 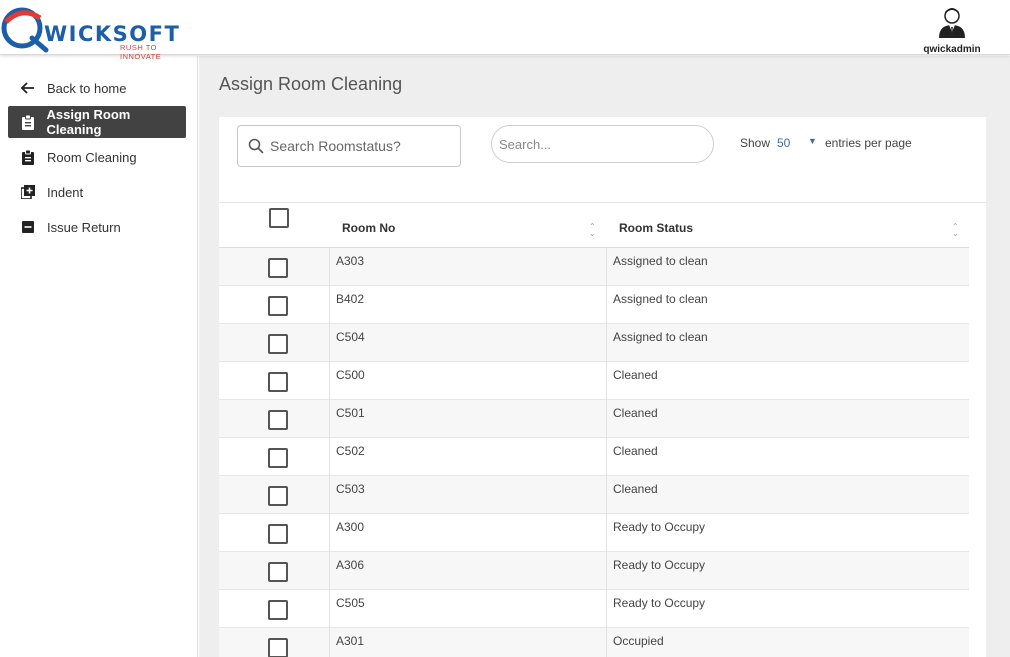 I want to click on room-no-text: C500, so click(x=350, y=375).